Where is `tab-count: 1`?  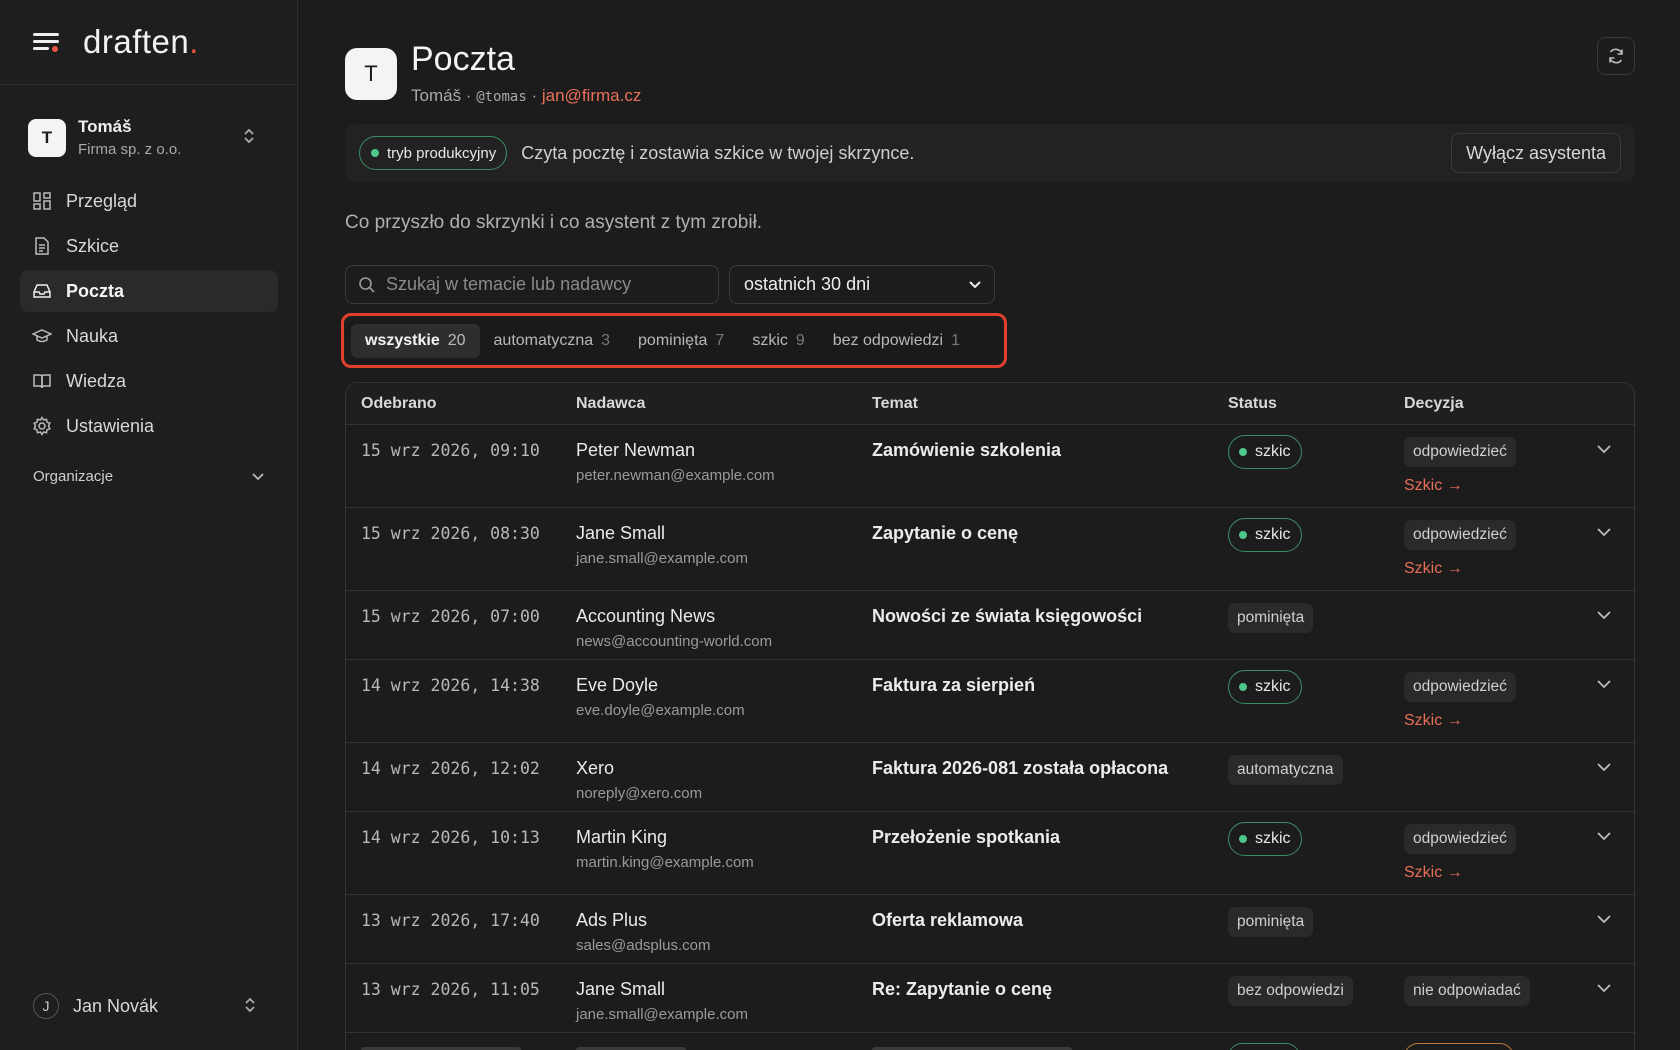
tab-count: 1 is located at coordinates (955, 340).